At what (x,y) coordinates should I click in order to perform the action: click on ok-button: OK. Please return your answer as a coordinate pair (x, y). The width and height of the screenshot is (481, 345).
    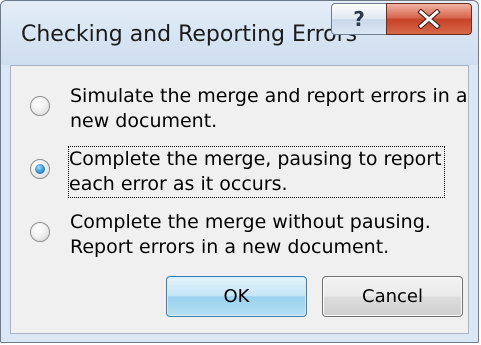
    Looking at the image, I should click on (236, 296).